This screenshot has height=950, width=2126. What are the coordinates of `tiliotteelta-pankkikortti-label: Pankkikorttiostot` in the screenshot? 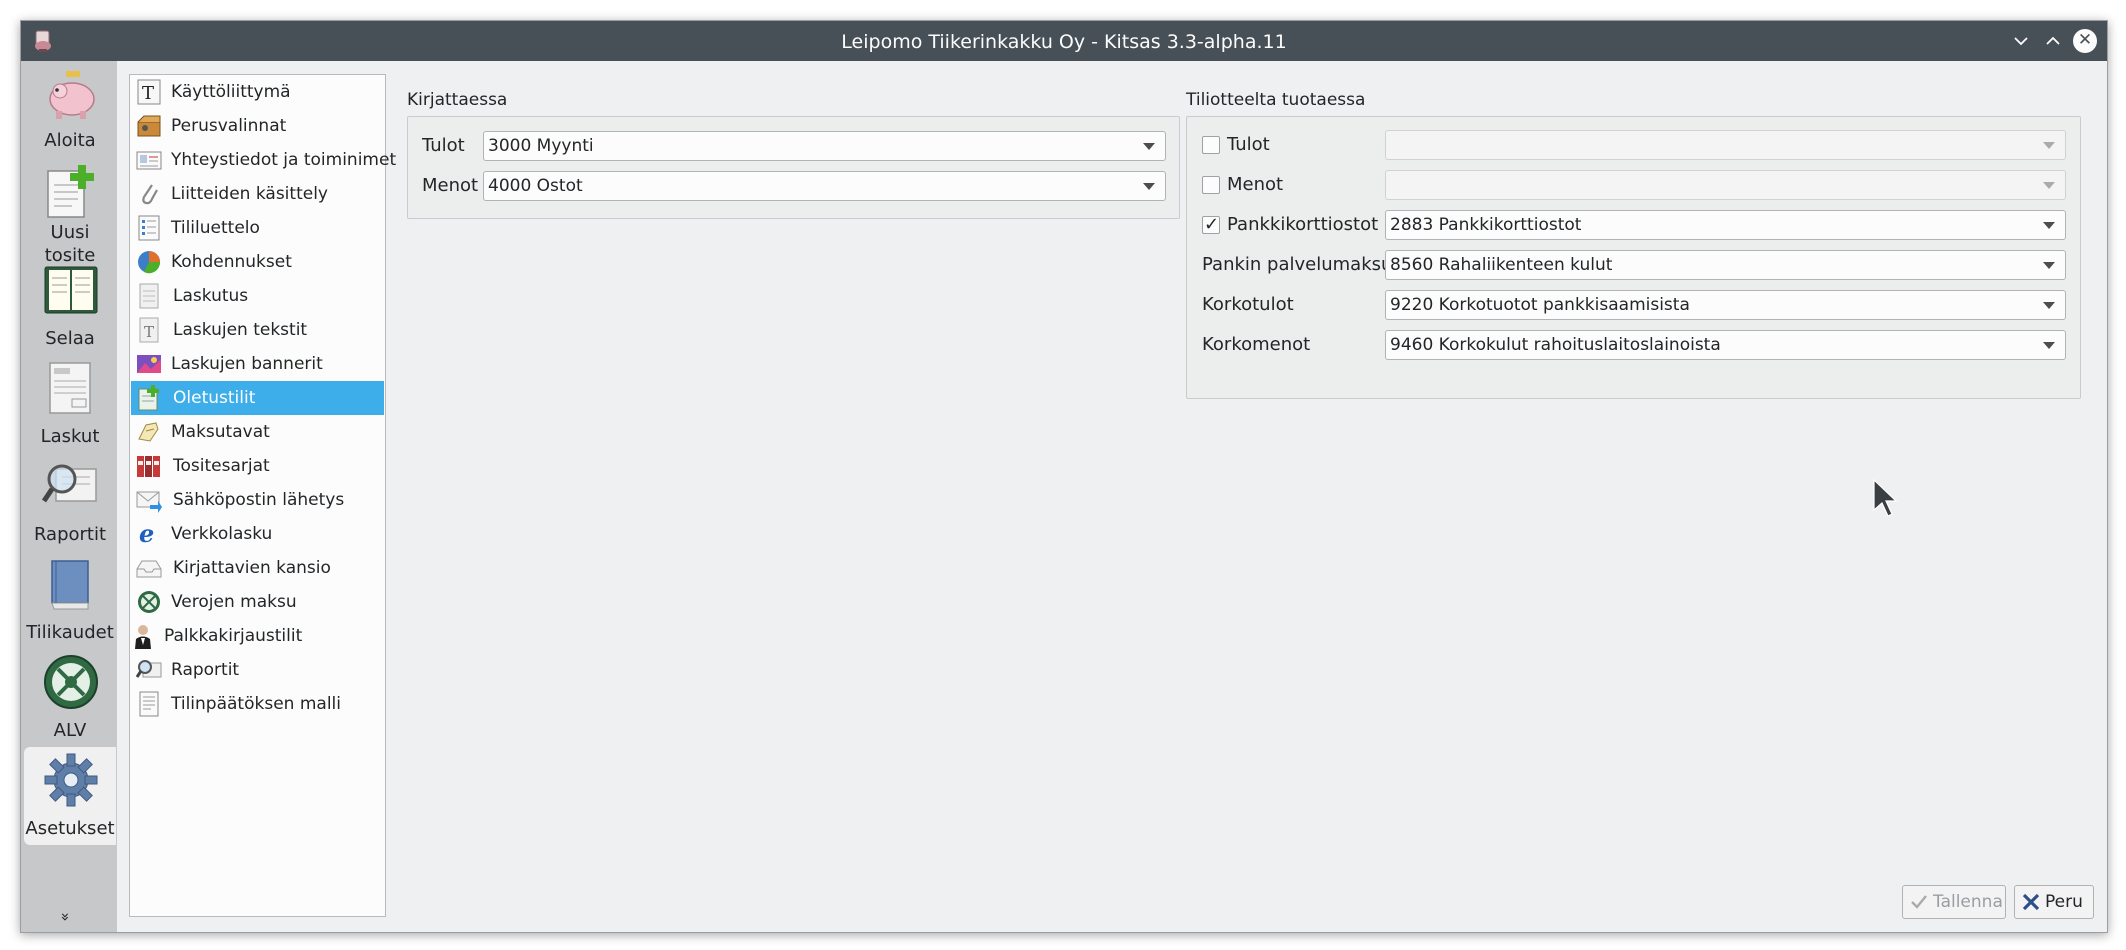 It's located at (1303, 224).